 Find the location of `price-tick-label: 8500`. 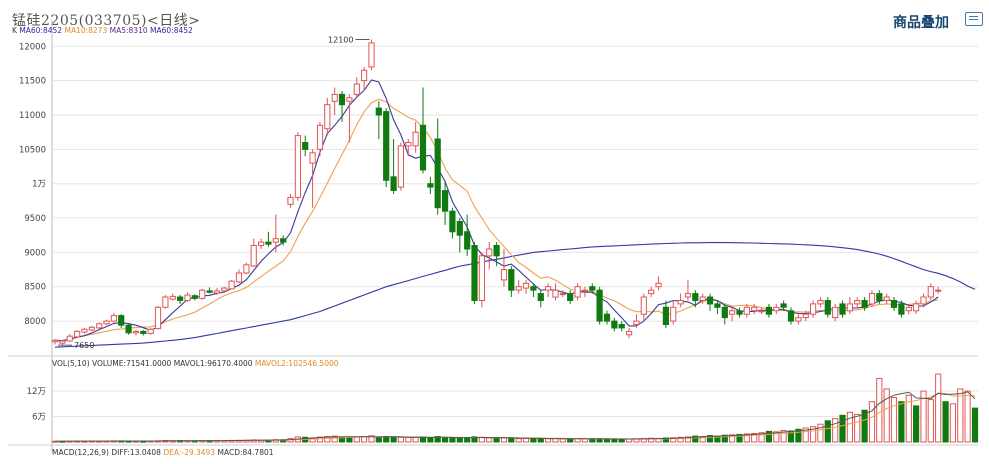

price-tick-label: 8500 is located at coordinates (35, 288).